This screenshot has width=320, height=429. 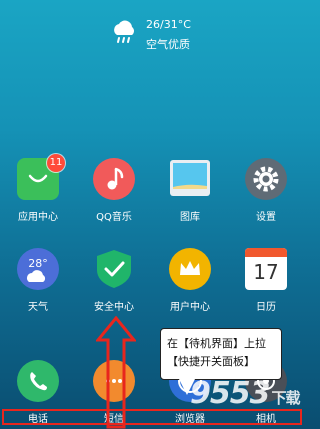 I want to click on shopping-bag-icon: 11, so click(x=41, y=177).